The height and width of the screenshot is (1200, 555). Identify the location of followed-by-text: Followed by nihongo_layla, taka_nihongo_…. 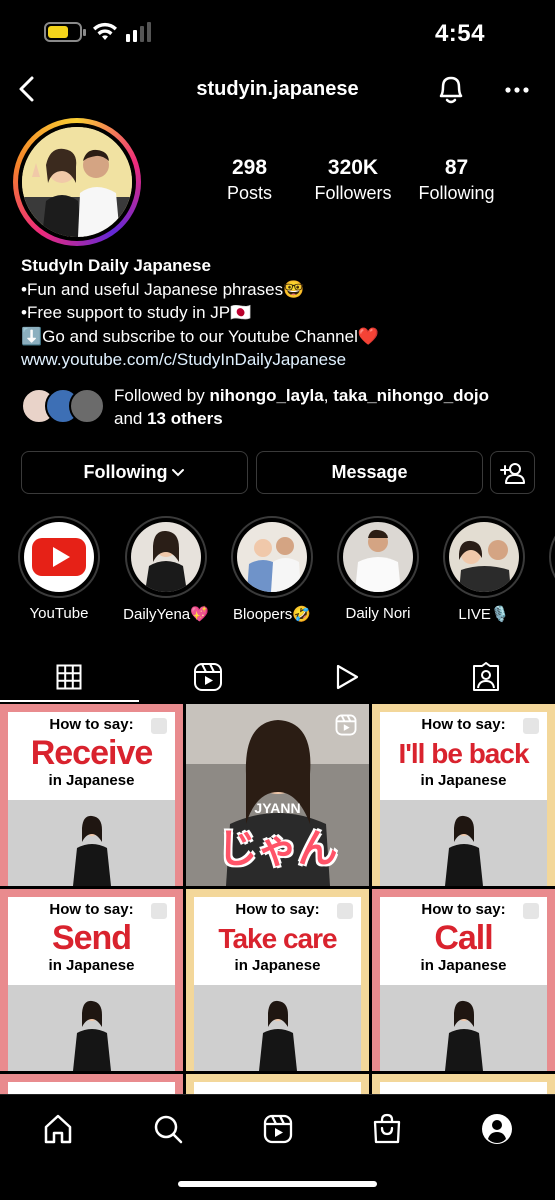
(302, 407).